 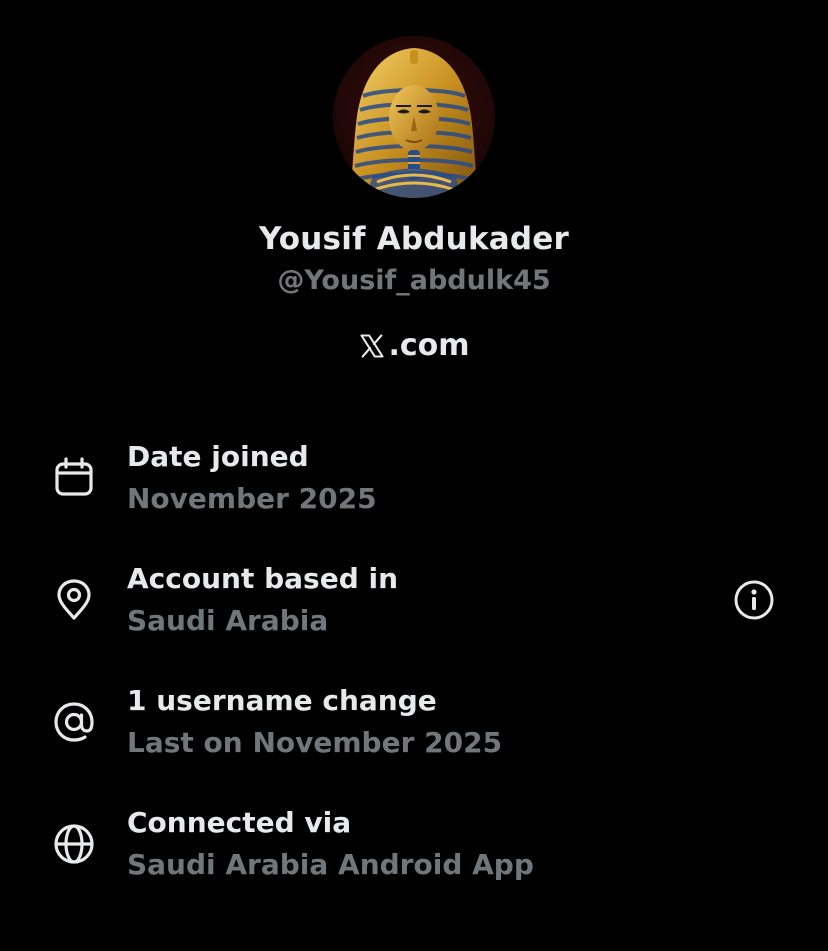 What do you see at coordinates (74, 599) in the screenshot?
I see `location-pin-icon` at bounding box center [74, 599].